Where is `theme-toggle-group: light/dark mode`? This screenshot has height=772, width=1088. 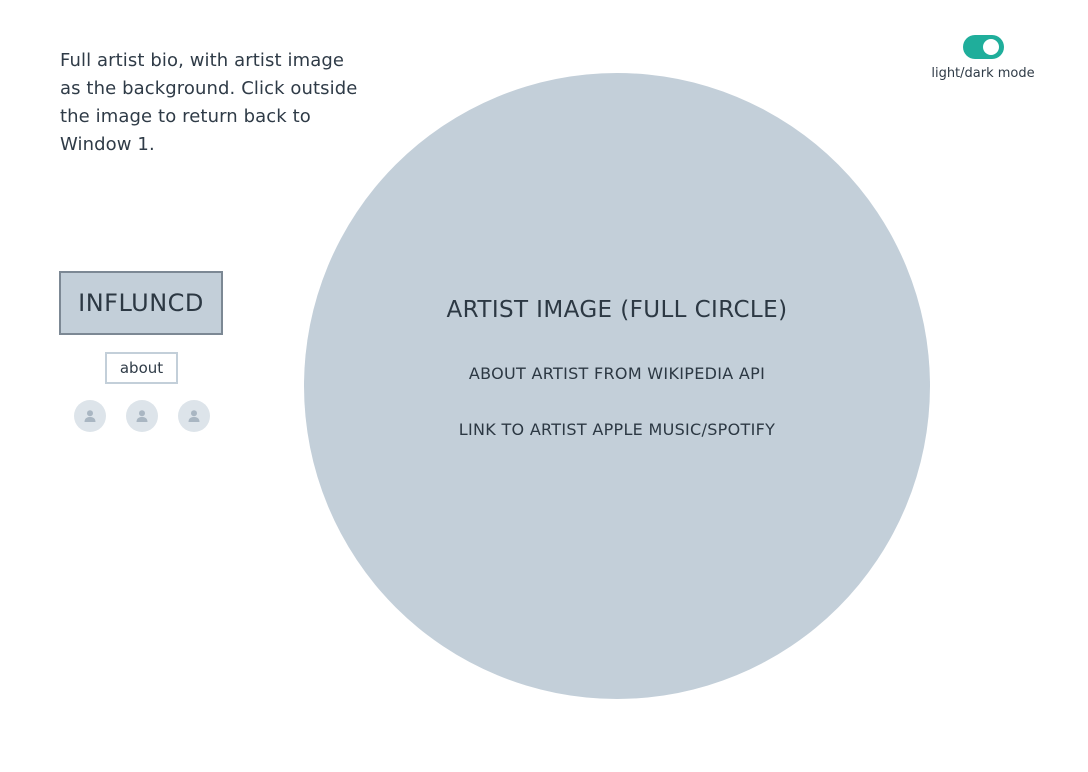
theme-toggle-group: light/dark mode is located at coordinates (983, 58).